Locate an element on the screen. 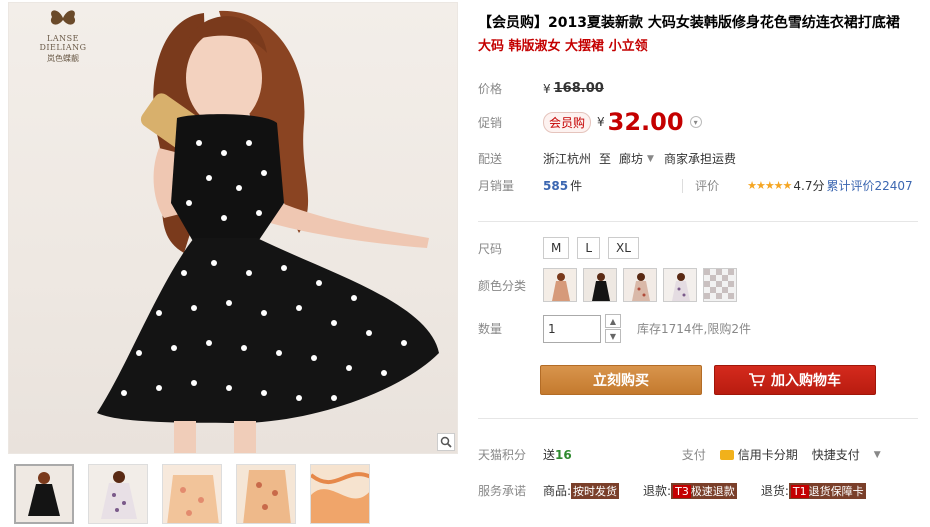  add-to-cart-button: 加入购物车 is located at coordinates (795, 380).